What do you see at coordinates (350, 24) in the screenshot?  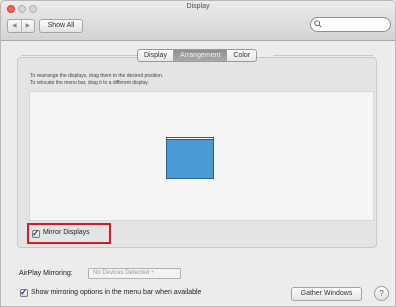 I see `search-input` at bounding box center [350, 24].